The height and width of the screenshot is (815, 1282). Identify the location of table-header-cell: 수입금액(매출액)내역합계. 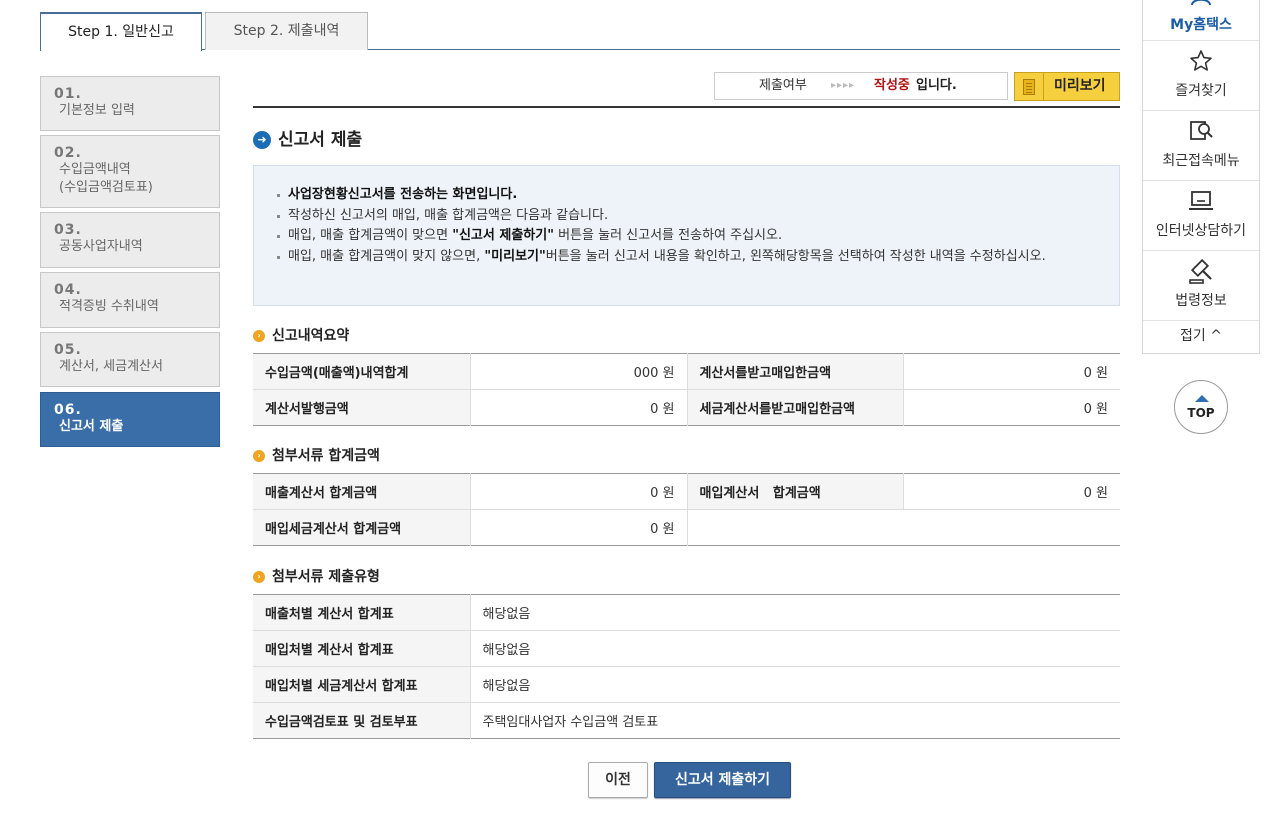
(361, 371).